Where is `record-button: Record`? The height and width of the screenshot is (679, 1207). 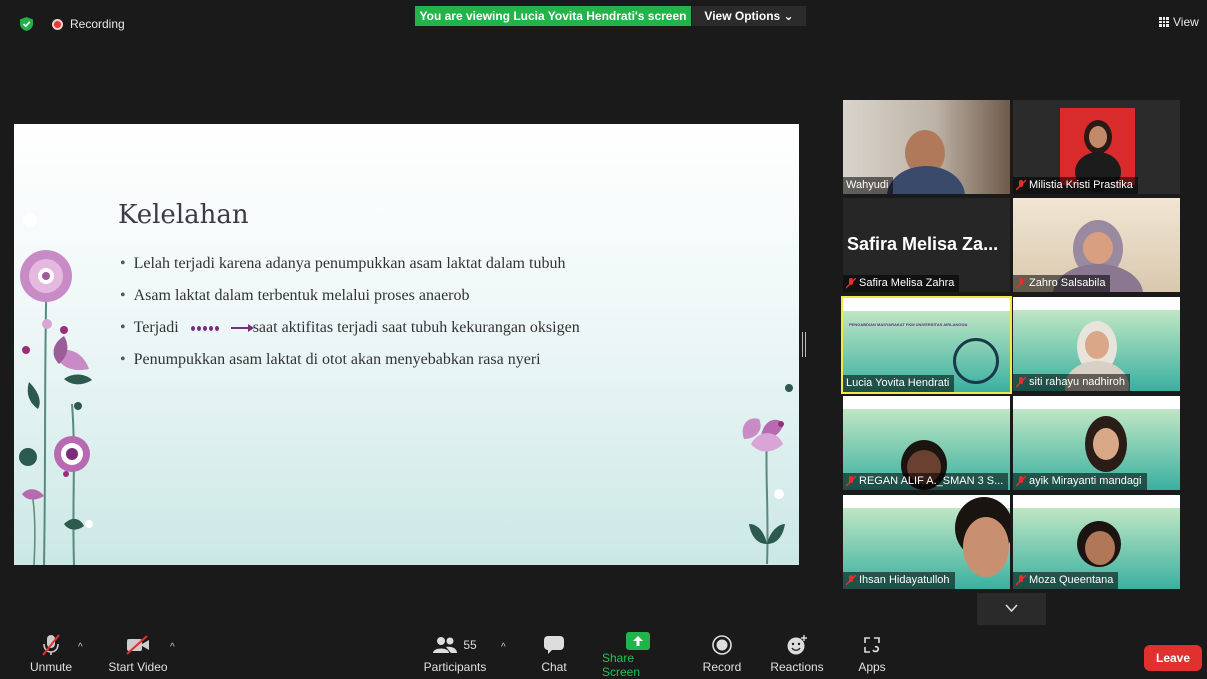 record-button: Record is located at coordinates (722, 654).